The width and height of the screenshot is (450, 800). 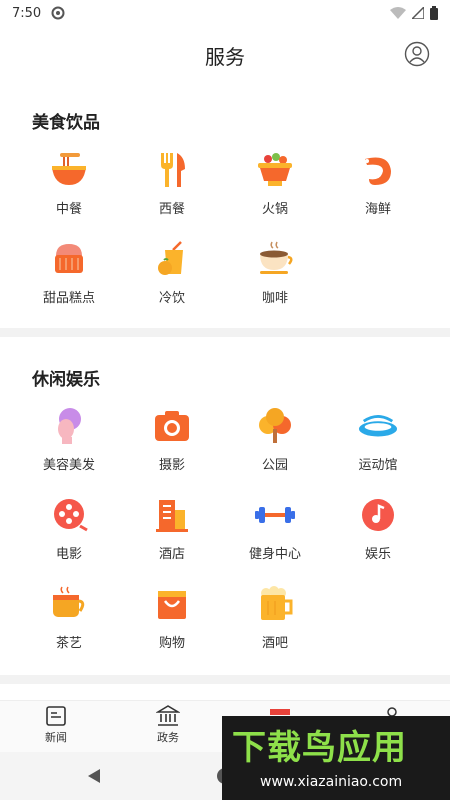 I want to click on page-title: 服务, so click(x=225, y=56).